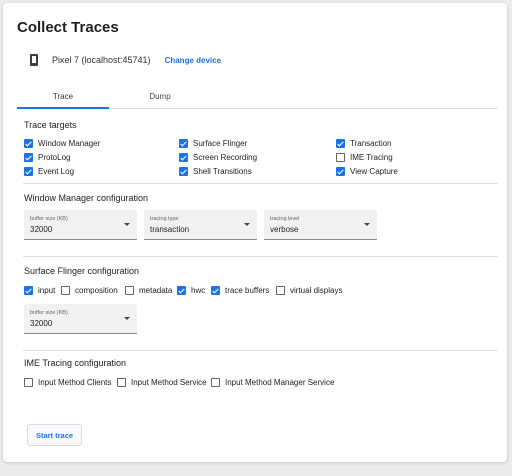  What do you see at coordinates (75, 382) in the screenshot?
I see `checkbox-label: Input Method Clients` at bounding box center [75, 382].